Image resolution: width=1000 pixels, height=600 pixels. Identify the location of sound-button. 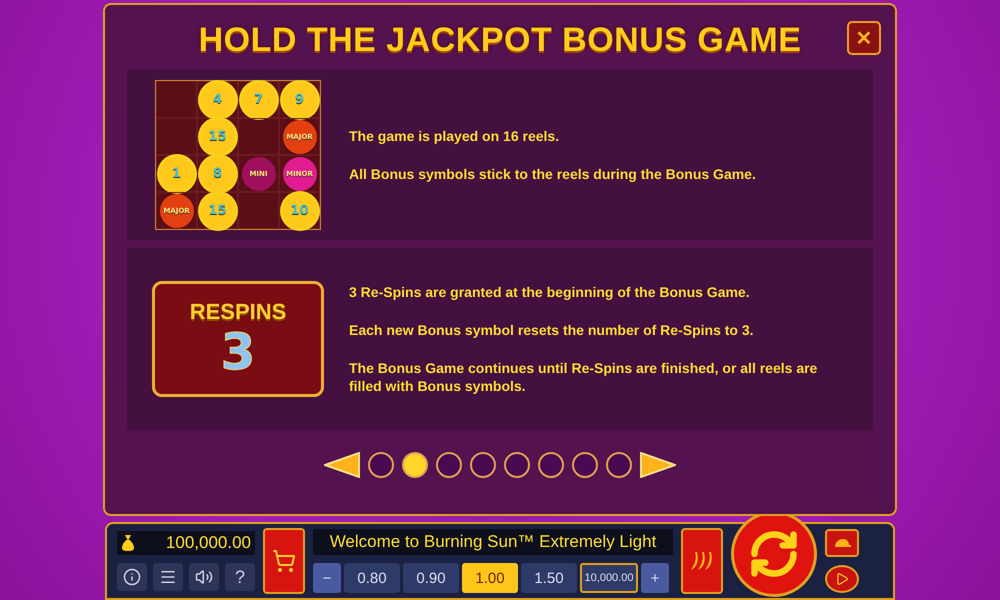
(204, 577).